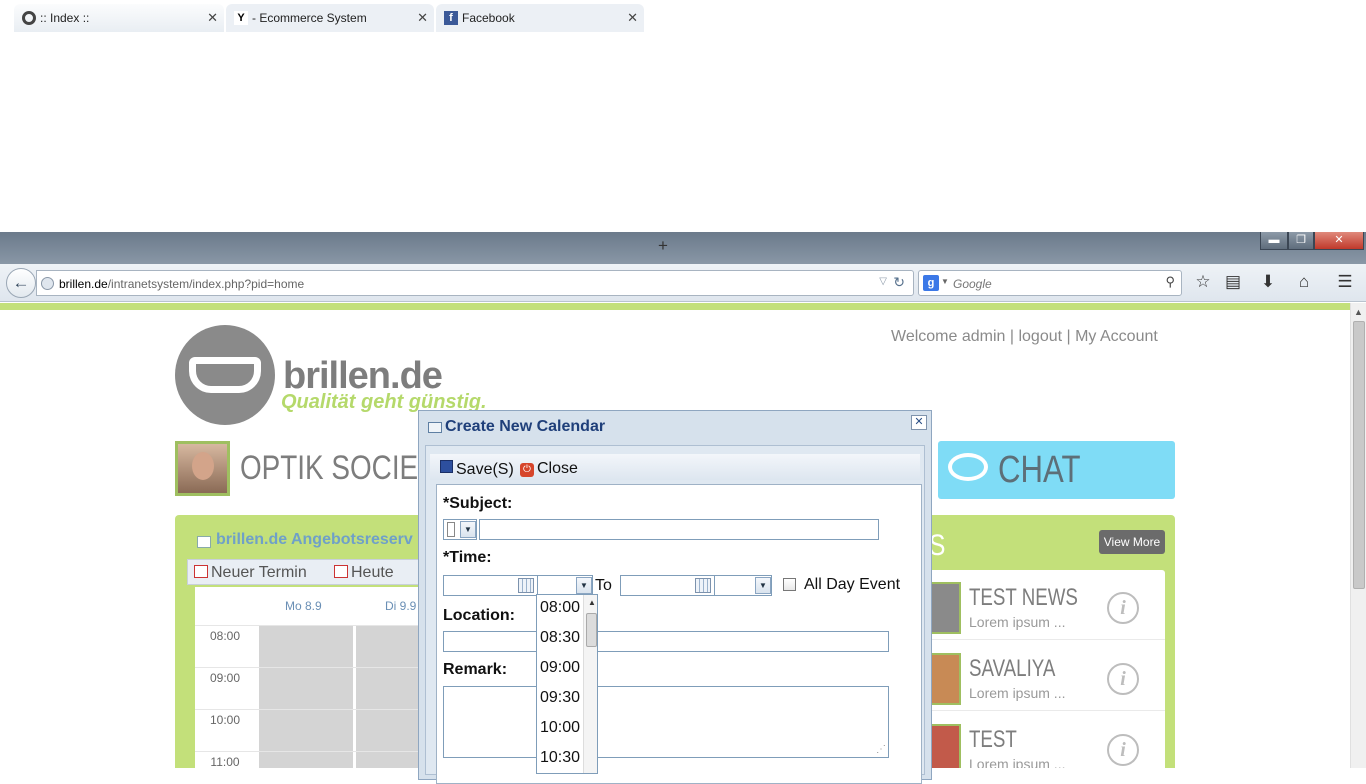 The height and width of the screenshot is (784, 1366). Describe the element at coordinates (972, 284) in the screenshot. I see `search-placeholder: Google` at that location.